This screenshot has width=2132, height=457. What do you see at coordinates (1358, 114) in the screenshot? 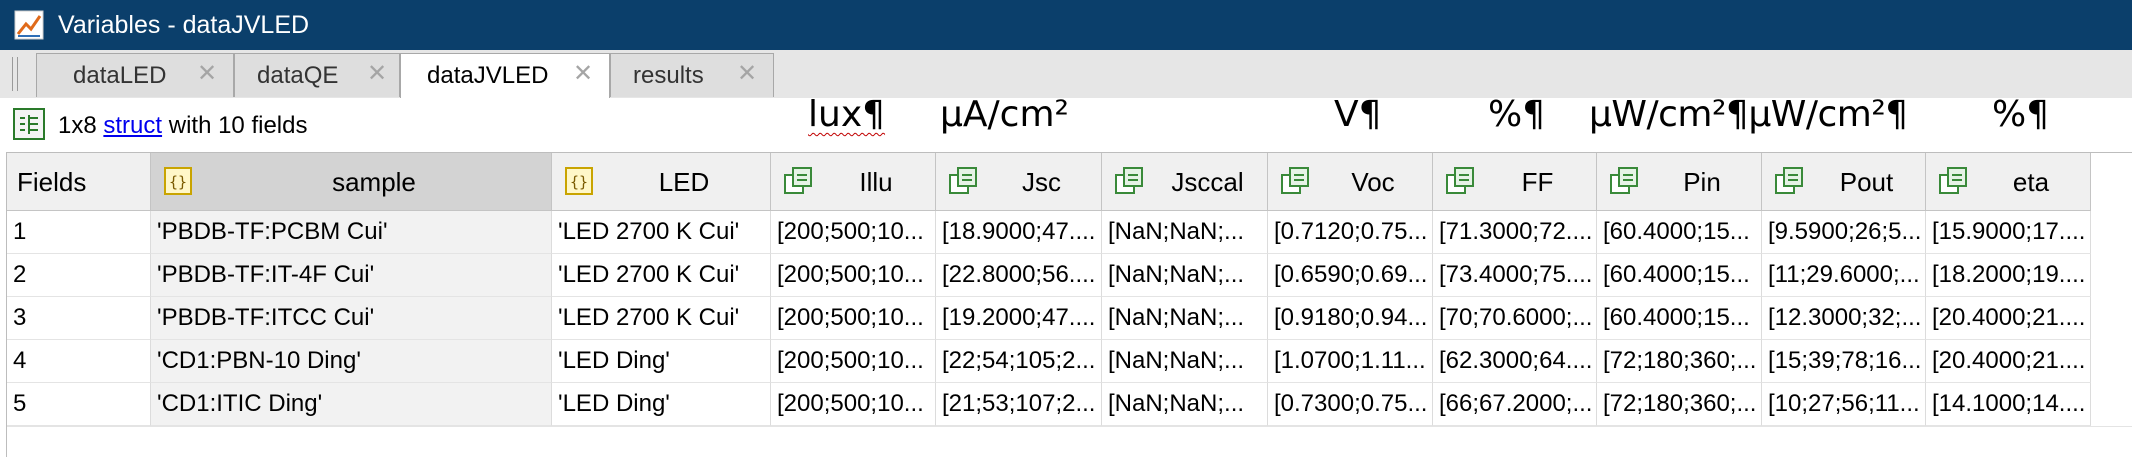
I see `unit-label-voc: V¶` at bounding box center [1358, 114].